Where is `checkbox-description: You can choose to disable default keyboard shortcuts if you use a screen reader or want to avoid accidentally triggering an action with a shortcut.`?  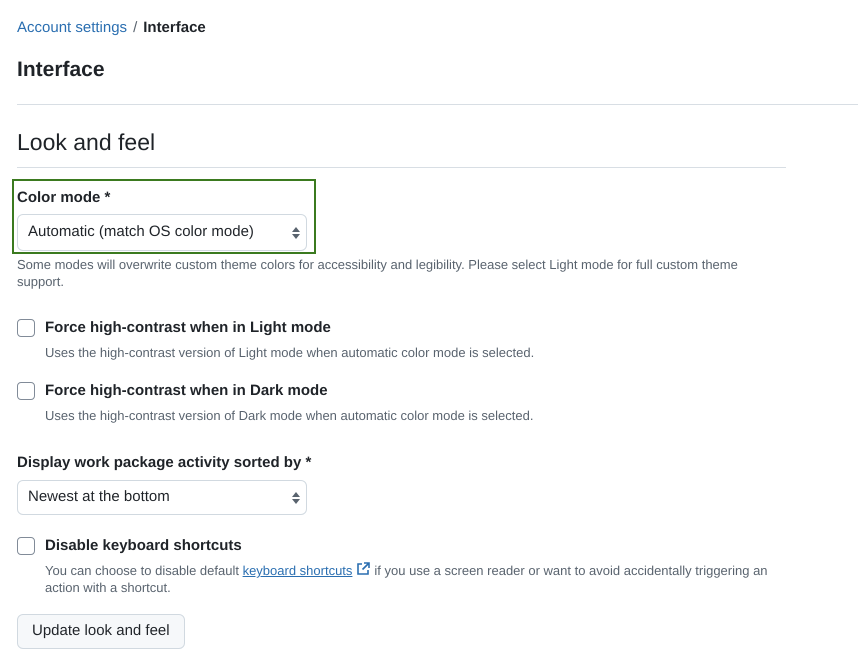 checkbox-description: You can choose to disable default keyboard shortcuts if you use a screen reader or want to avoid accidentally triggering an action with a shortcut. is located at coordinates (407, 579).